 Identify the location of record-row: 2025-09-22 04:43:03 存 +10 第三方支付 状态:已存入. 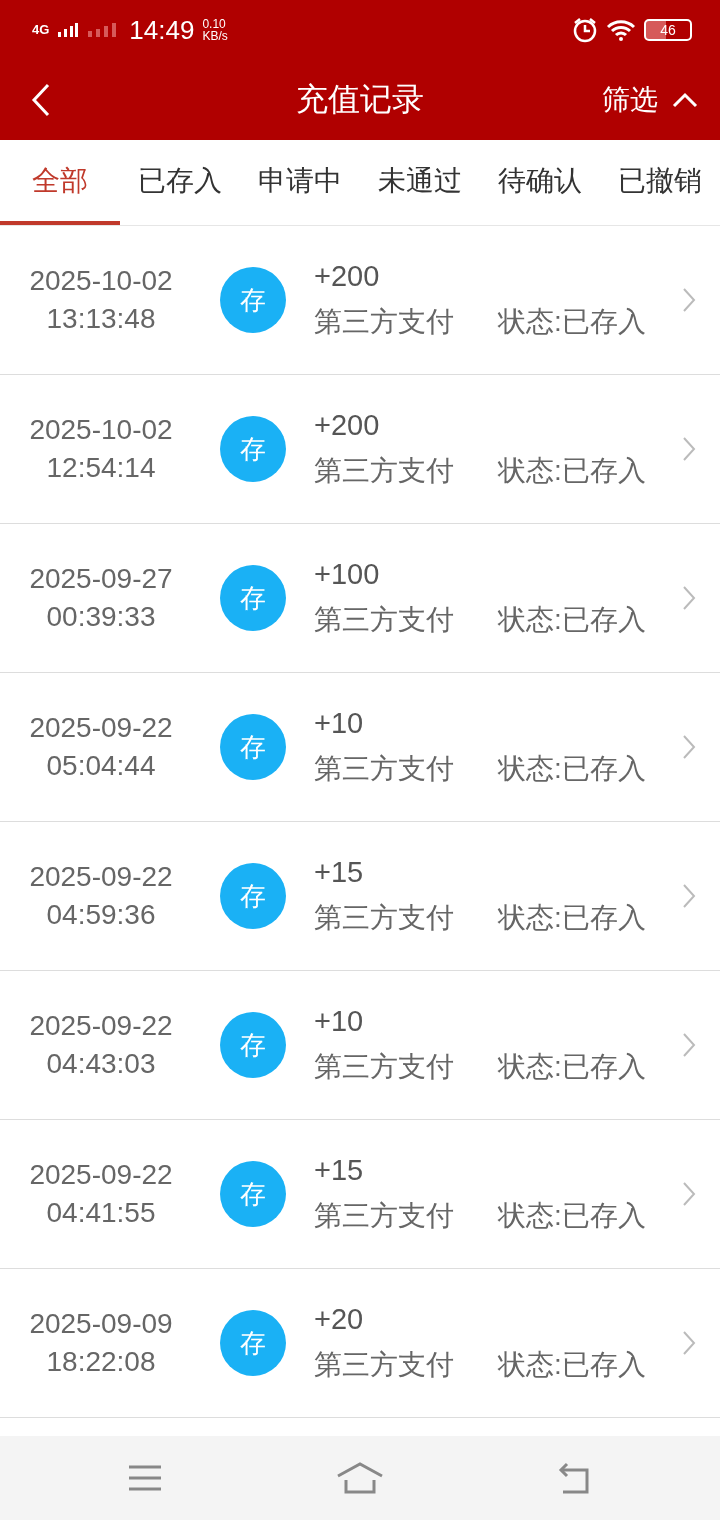
(360, 1045).